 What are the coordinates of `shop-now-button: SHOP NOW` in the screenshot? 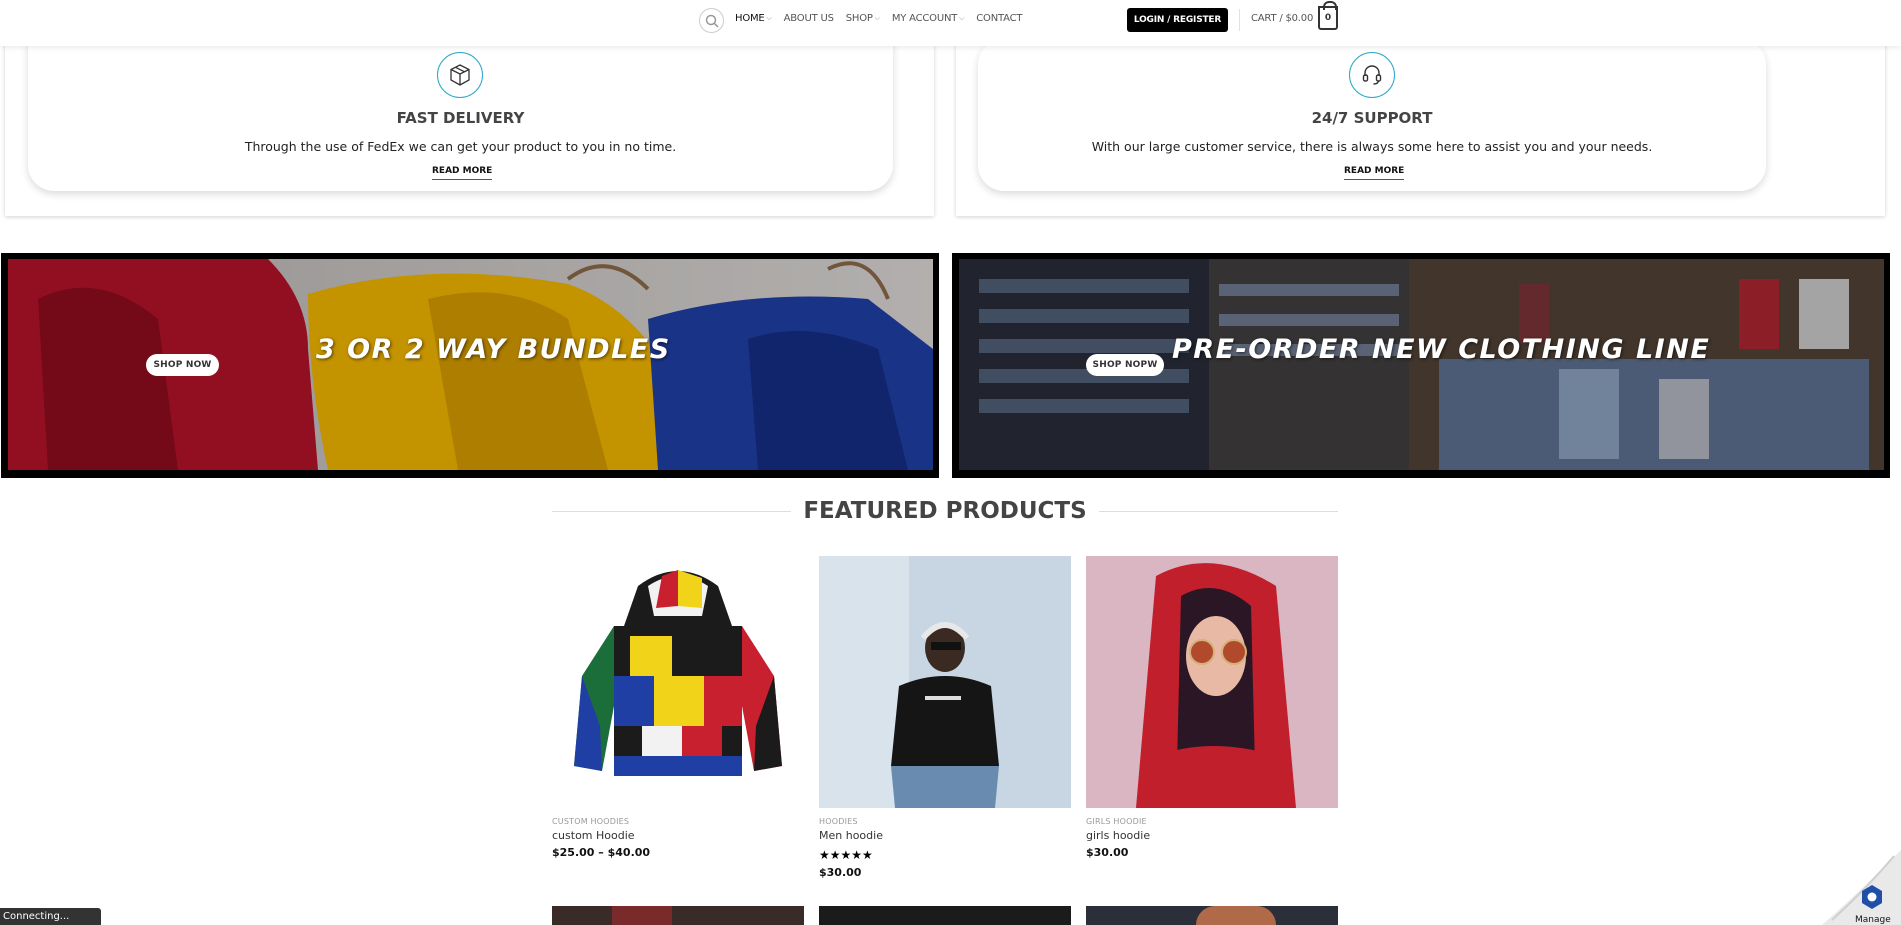 It's located at (182, 365).